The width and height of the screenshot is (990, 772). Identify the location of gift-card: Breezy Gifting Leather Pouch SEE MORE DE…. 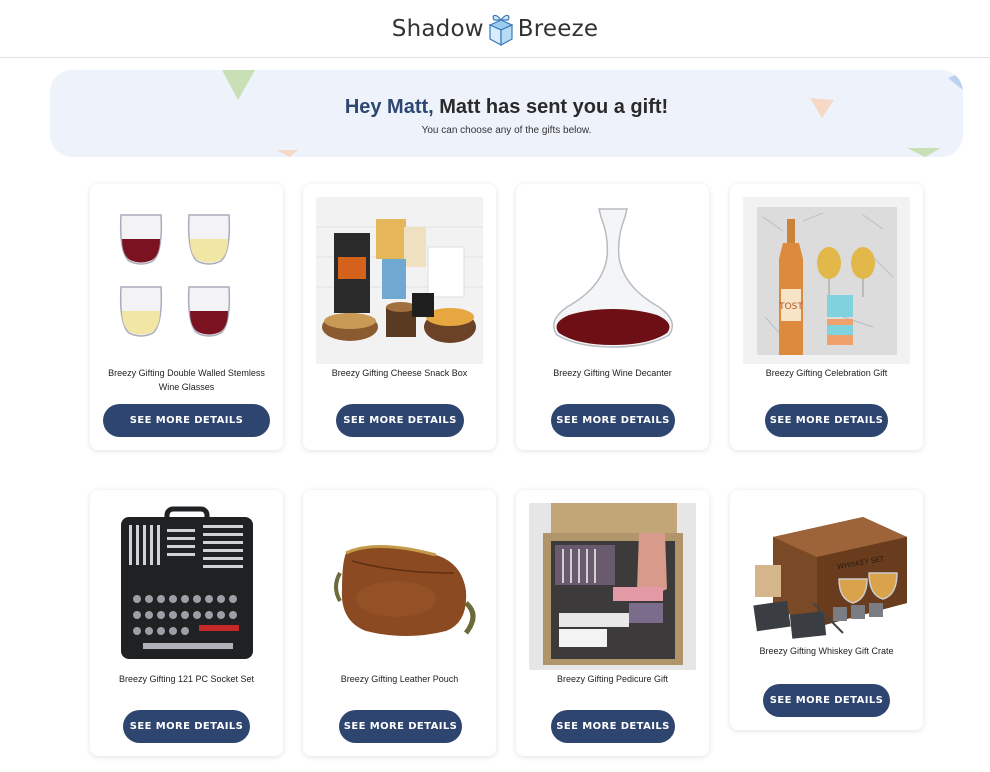
(399, 623).